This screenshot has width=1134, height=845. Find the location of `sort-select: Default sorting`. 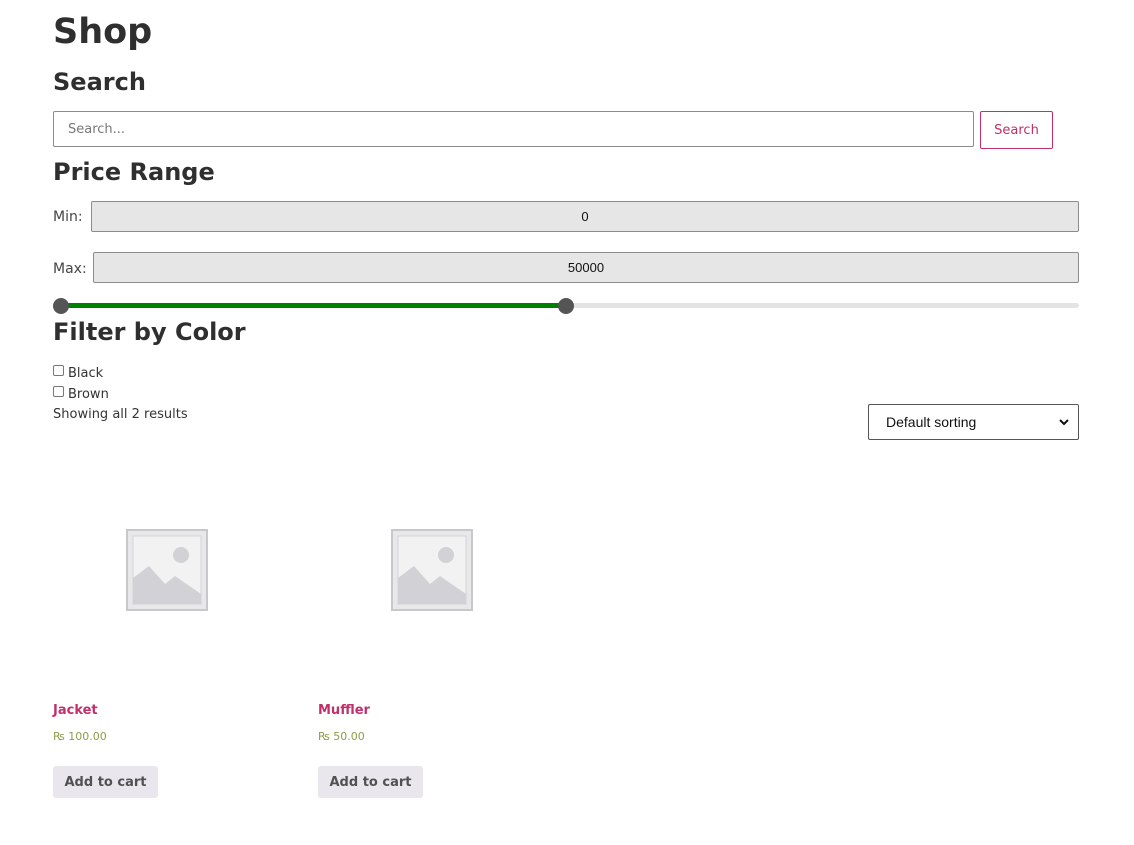

sort-select: Default sorting is located at coordinates (973, 422).